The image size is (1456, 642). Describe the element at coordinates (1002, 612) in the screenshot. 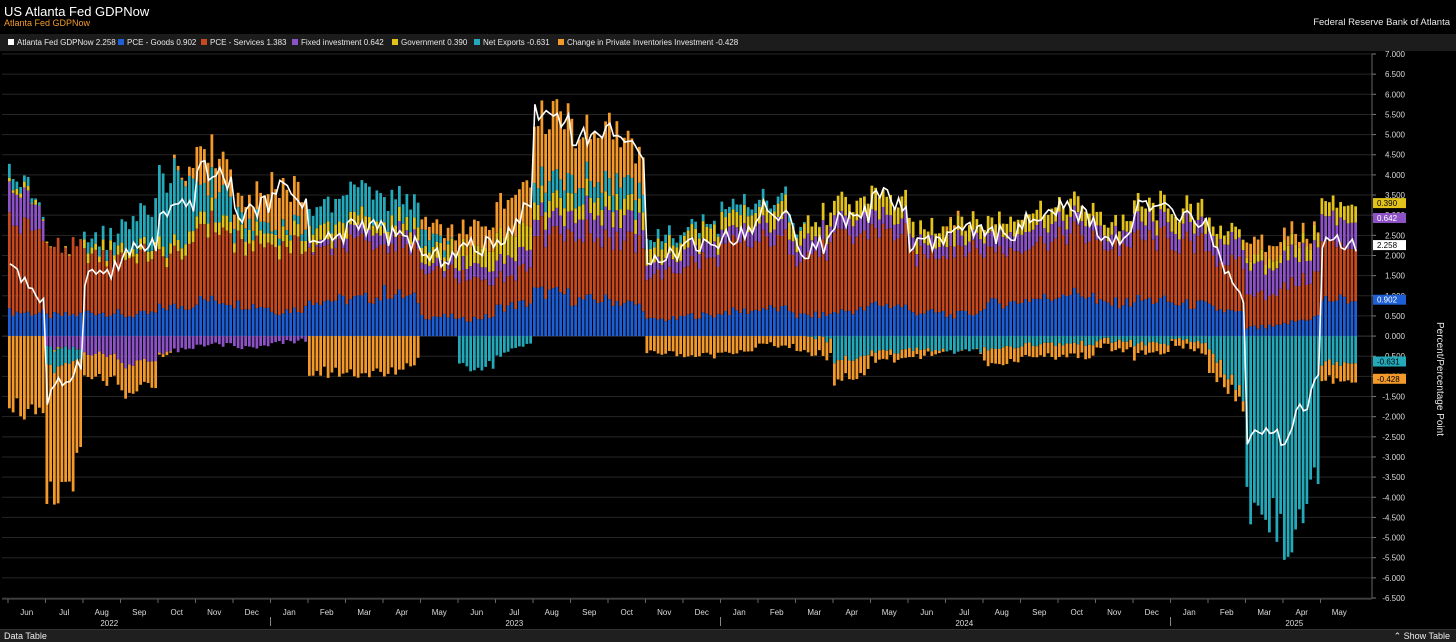

I see `x-tick-label: Aug` at that location.